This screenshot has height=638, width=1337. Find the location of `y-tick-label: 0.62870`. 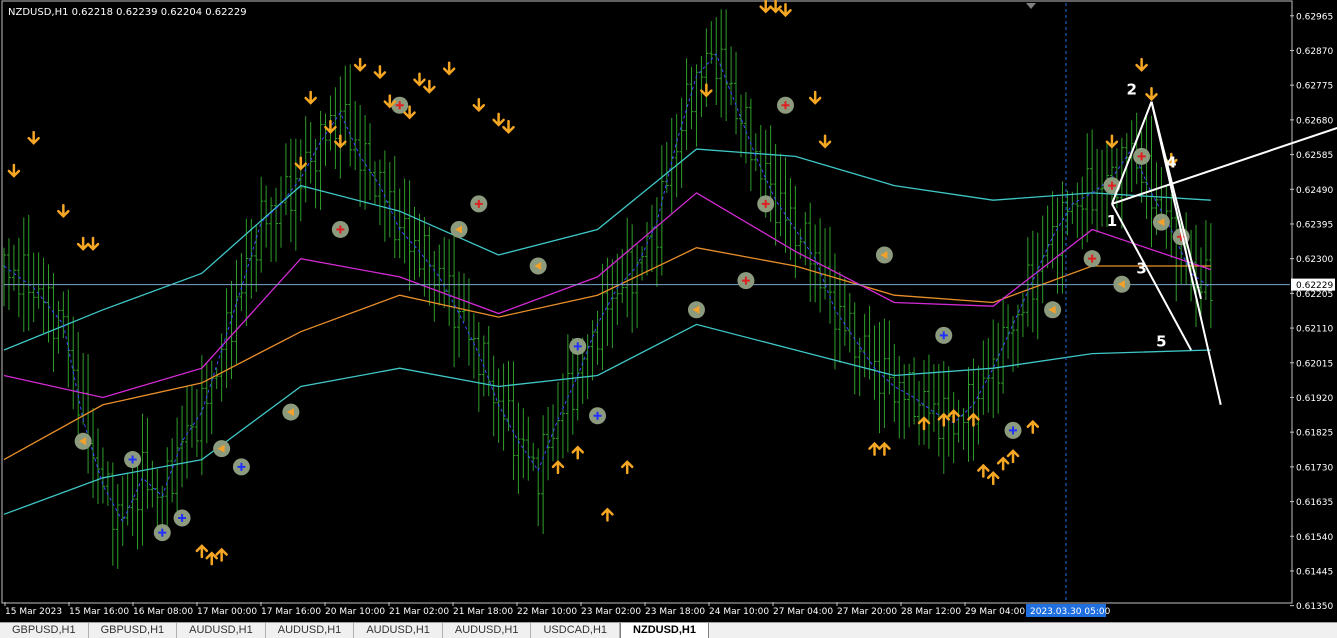

y-tick-label: 0.62870 is located at coordinates (1314, 52).